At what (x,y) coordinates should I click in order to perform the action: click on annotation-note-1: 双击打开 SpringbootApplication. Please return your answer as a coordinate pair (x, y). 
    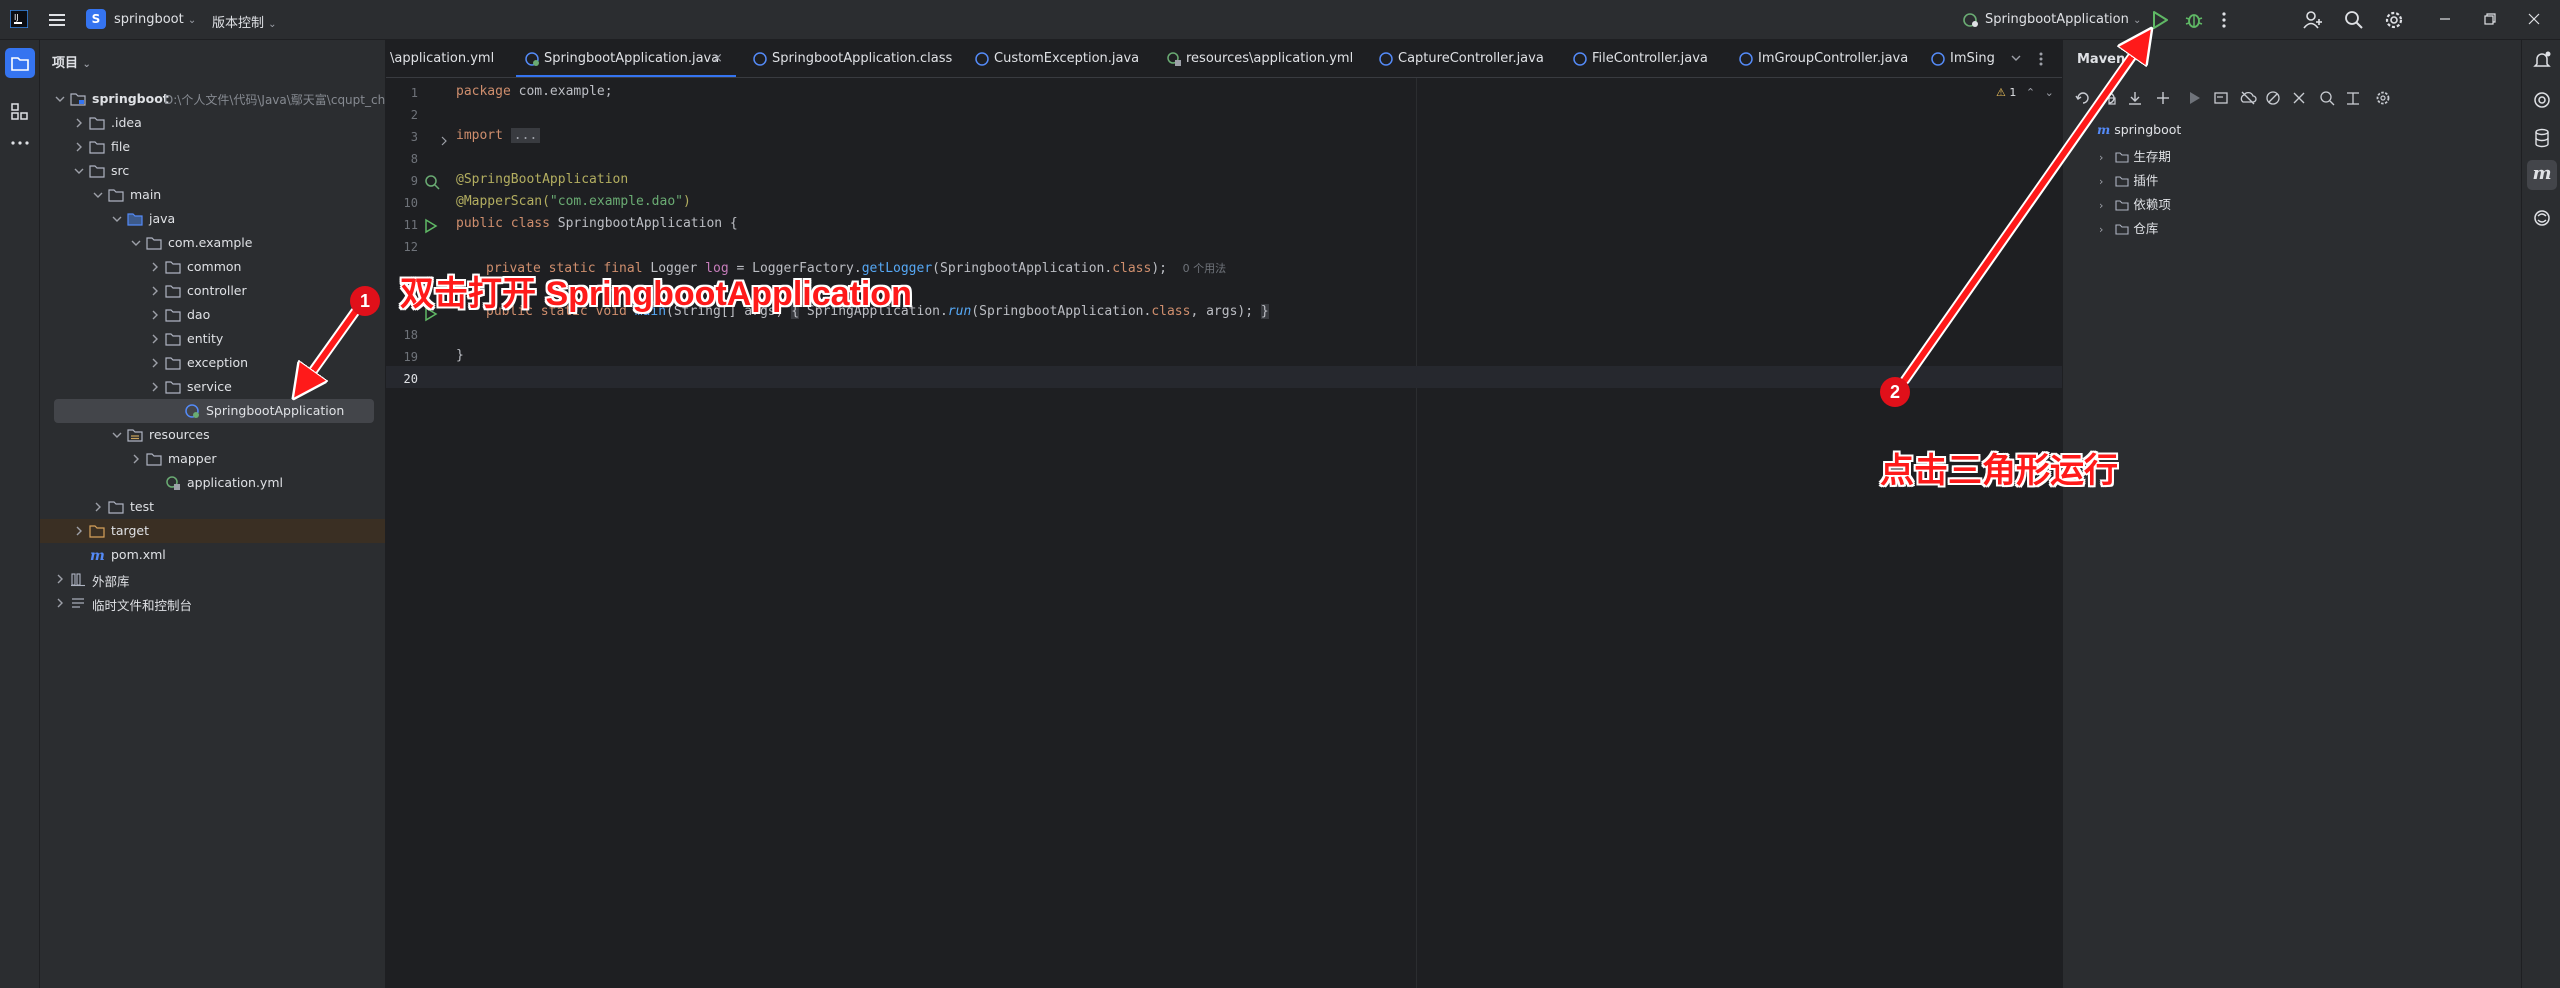
    Looking at the image, I should click on (656, 294).